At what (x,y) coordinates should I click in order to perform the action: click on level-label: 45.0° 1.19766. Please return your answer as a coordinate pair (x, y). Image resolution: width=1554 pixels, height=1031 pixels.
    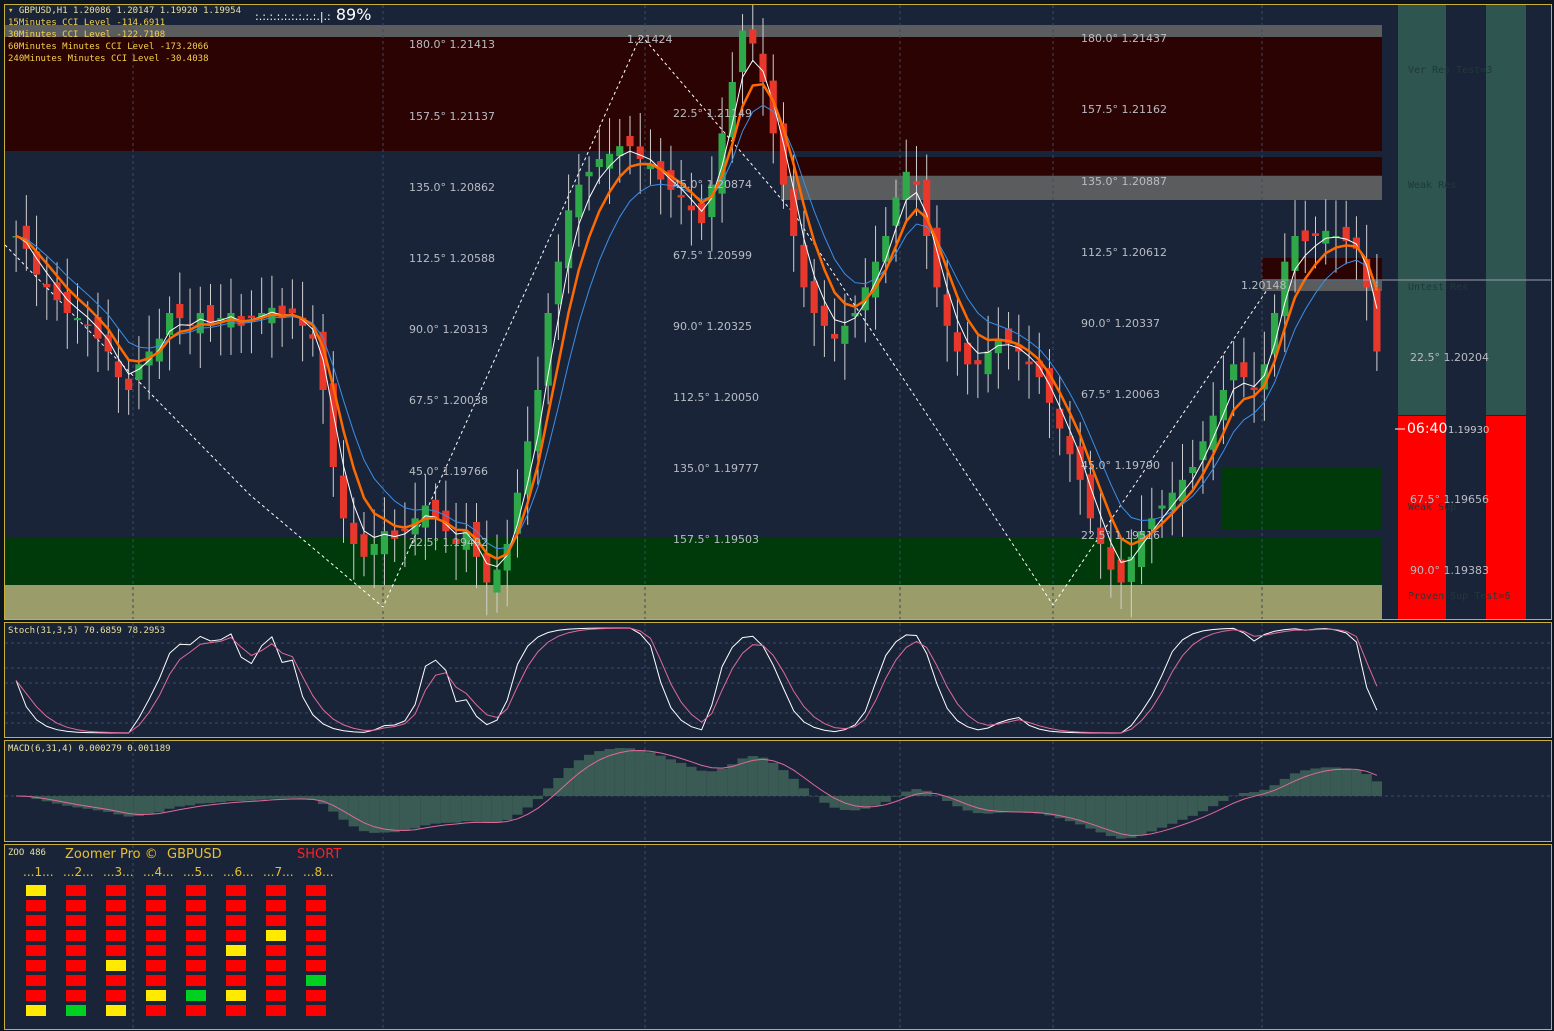
    Looking at the image, I should click on (448, 471).